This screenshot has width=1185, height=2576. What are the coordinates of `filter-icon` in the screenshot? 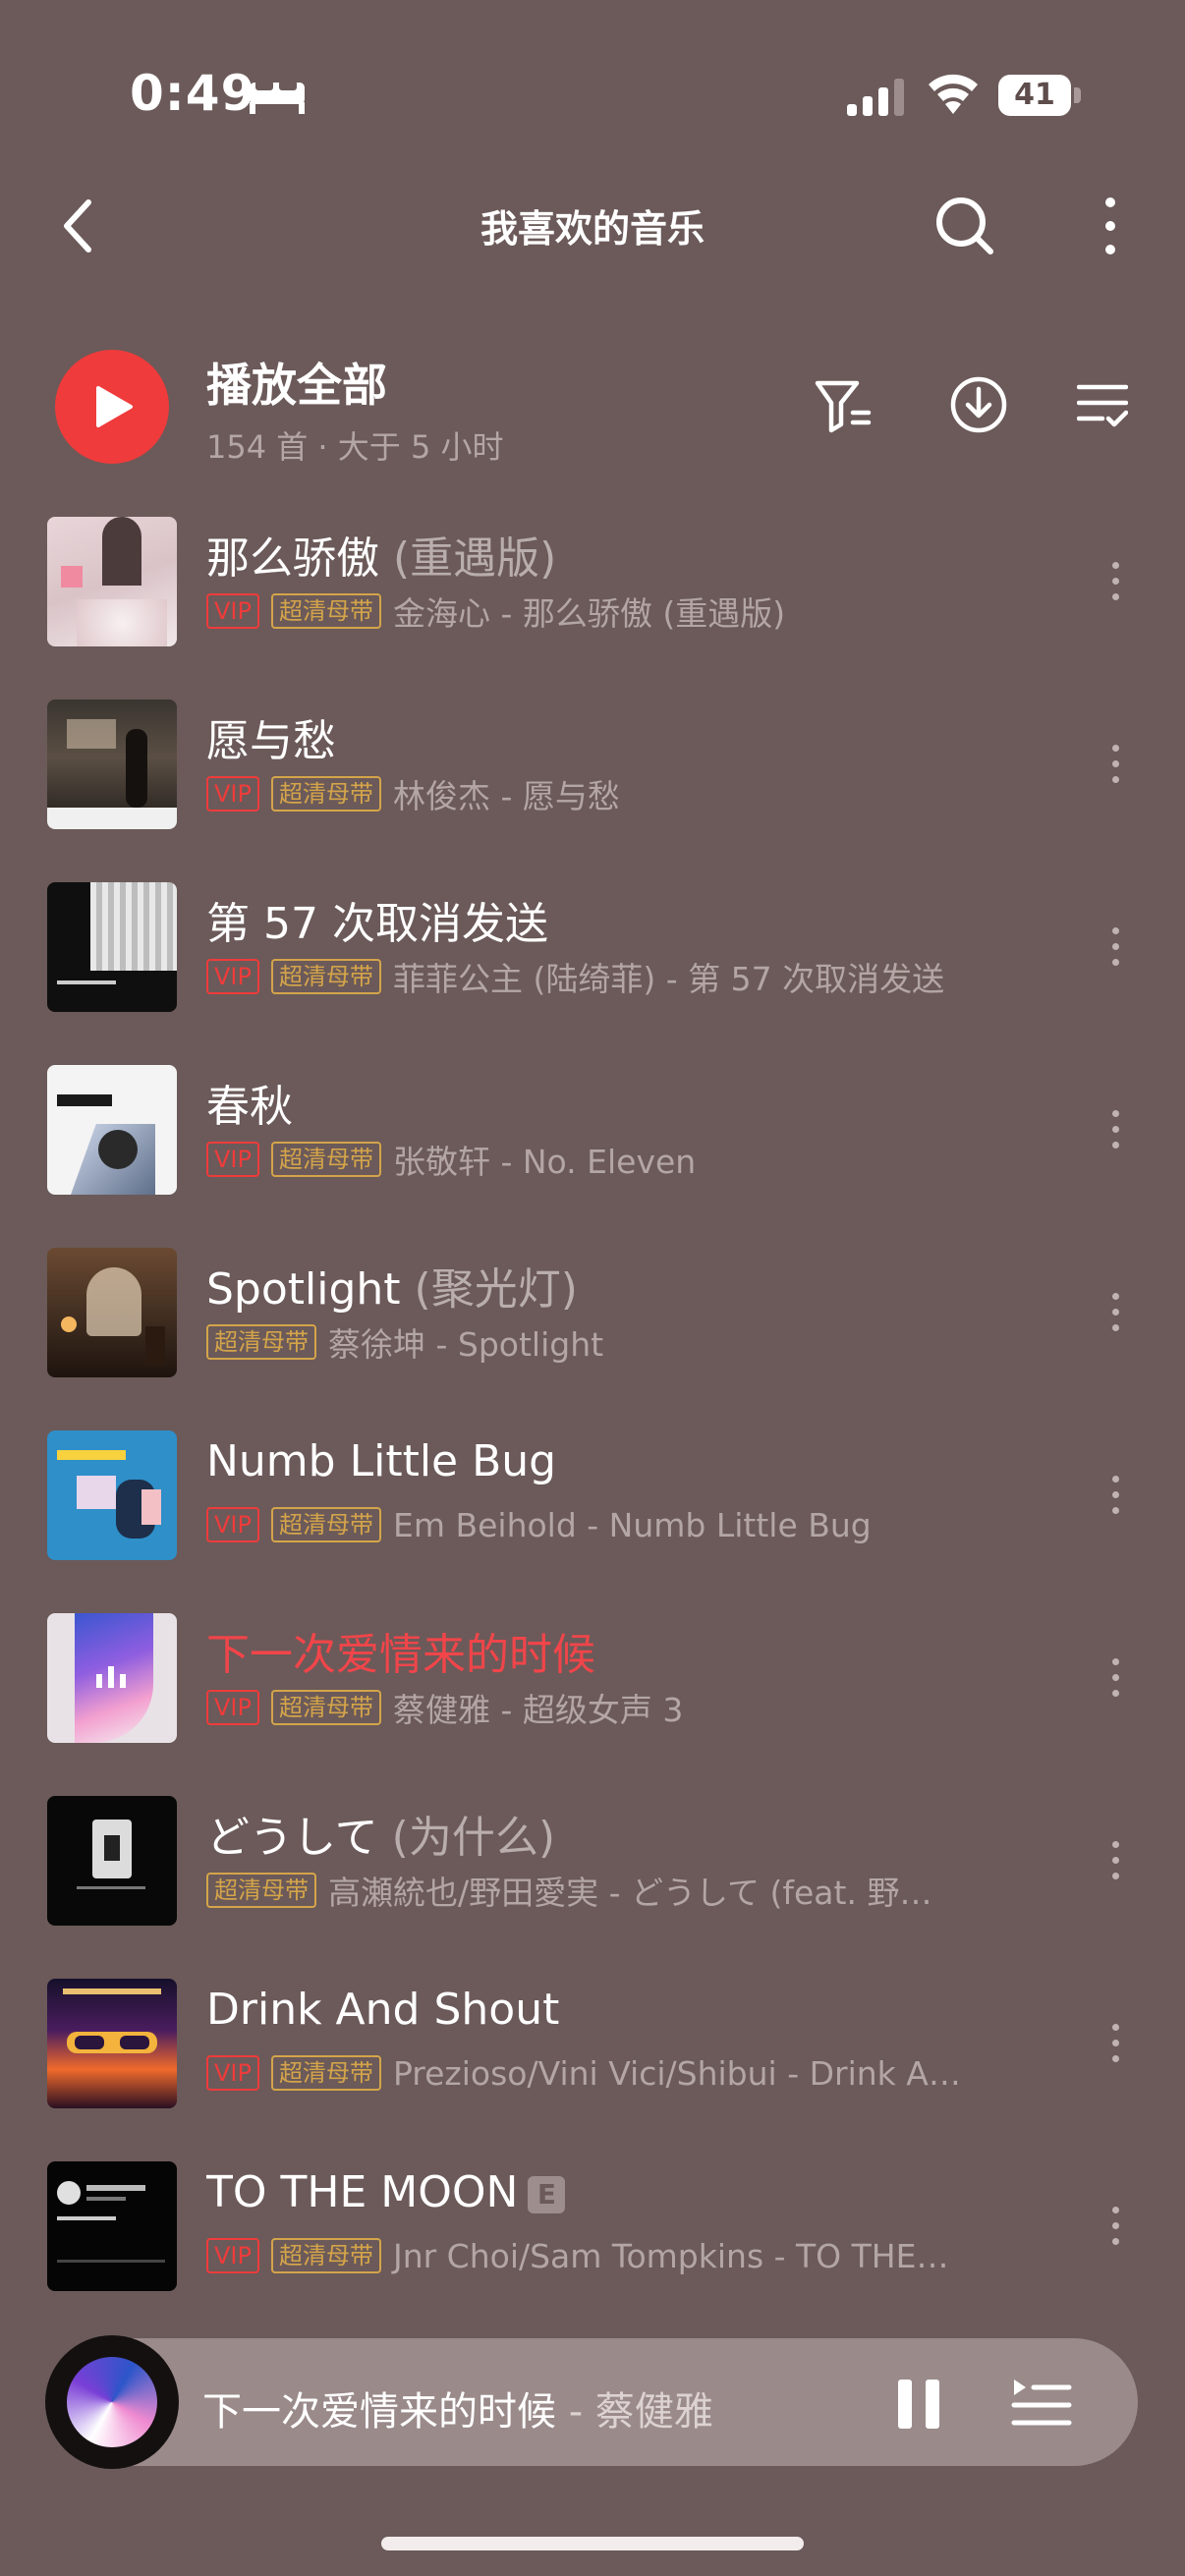 It's located at (844, 406).